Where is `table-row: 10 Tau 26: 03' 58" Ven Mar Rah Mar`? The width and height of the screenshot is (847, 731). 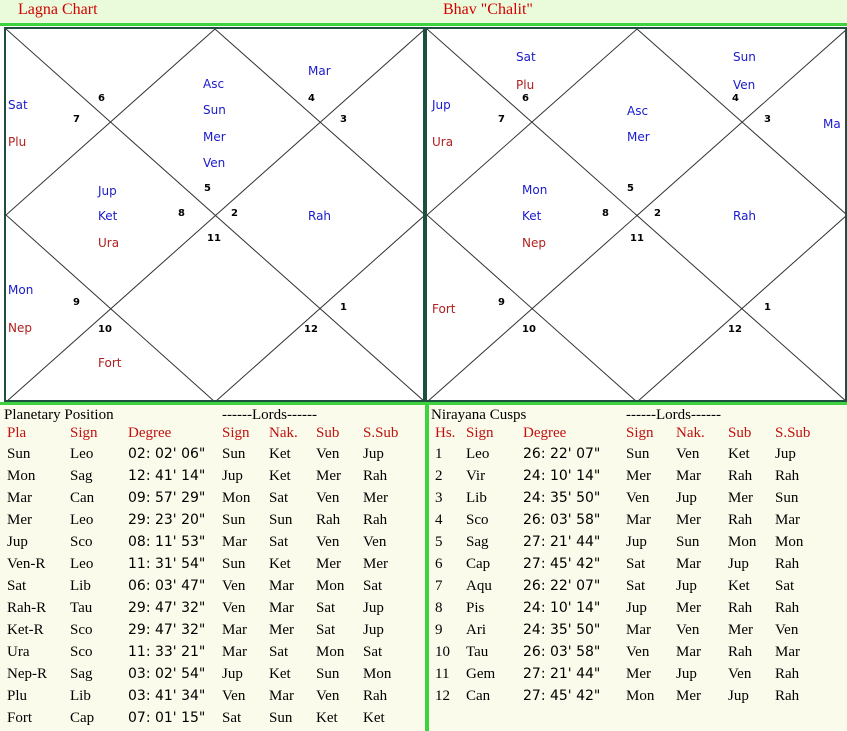
table-row: 10 Tau 26: 03' 58" Ven Mar Rah Mar is located at coordinates (637, 652).